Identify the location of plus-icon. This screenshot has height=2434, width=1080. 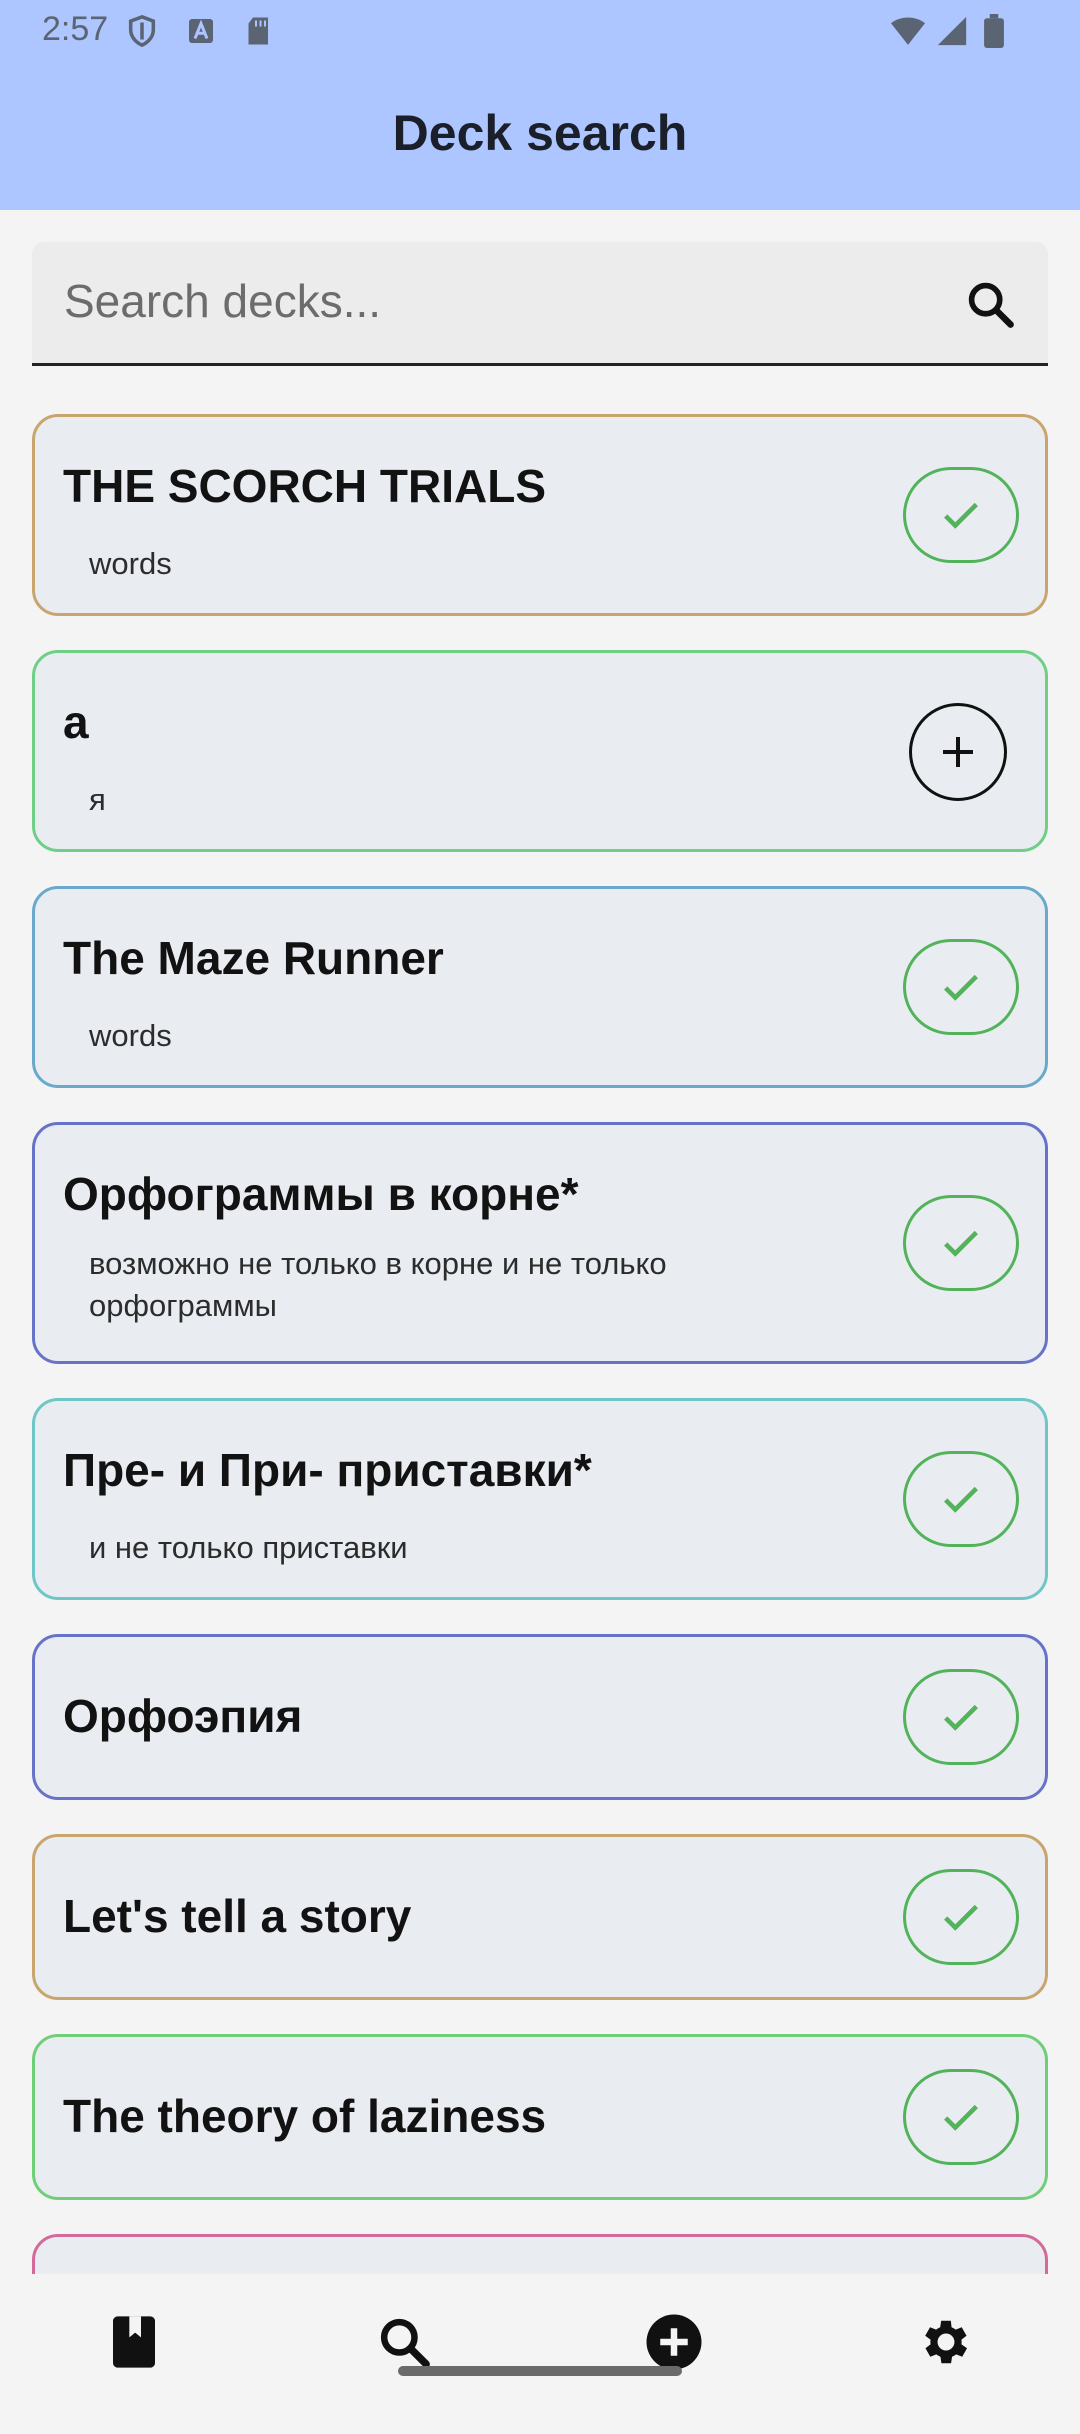
(958, 752).